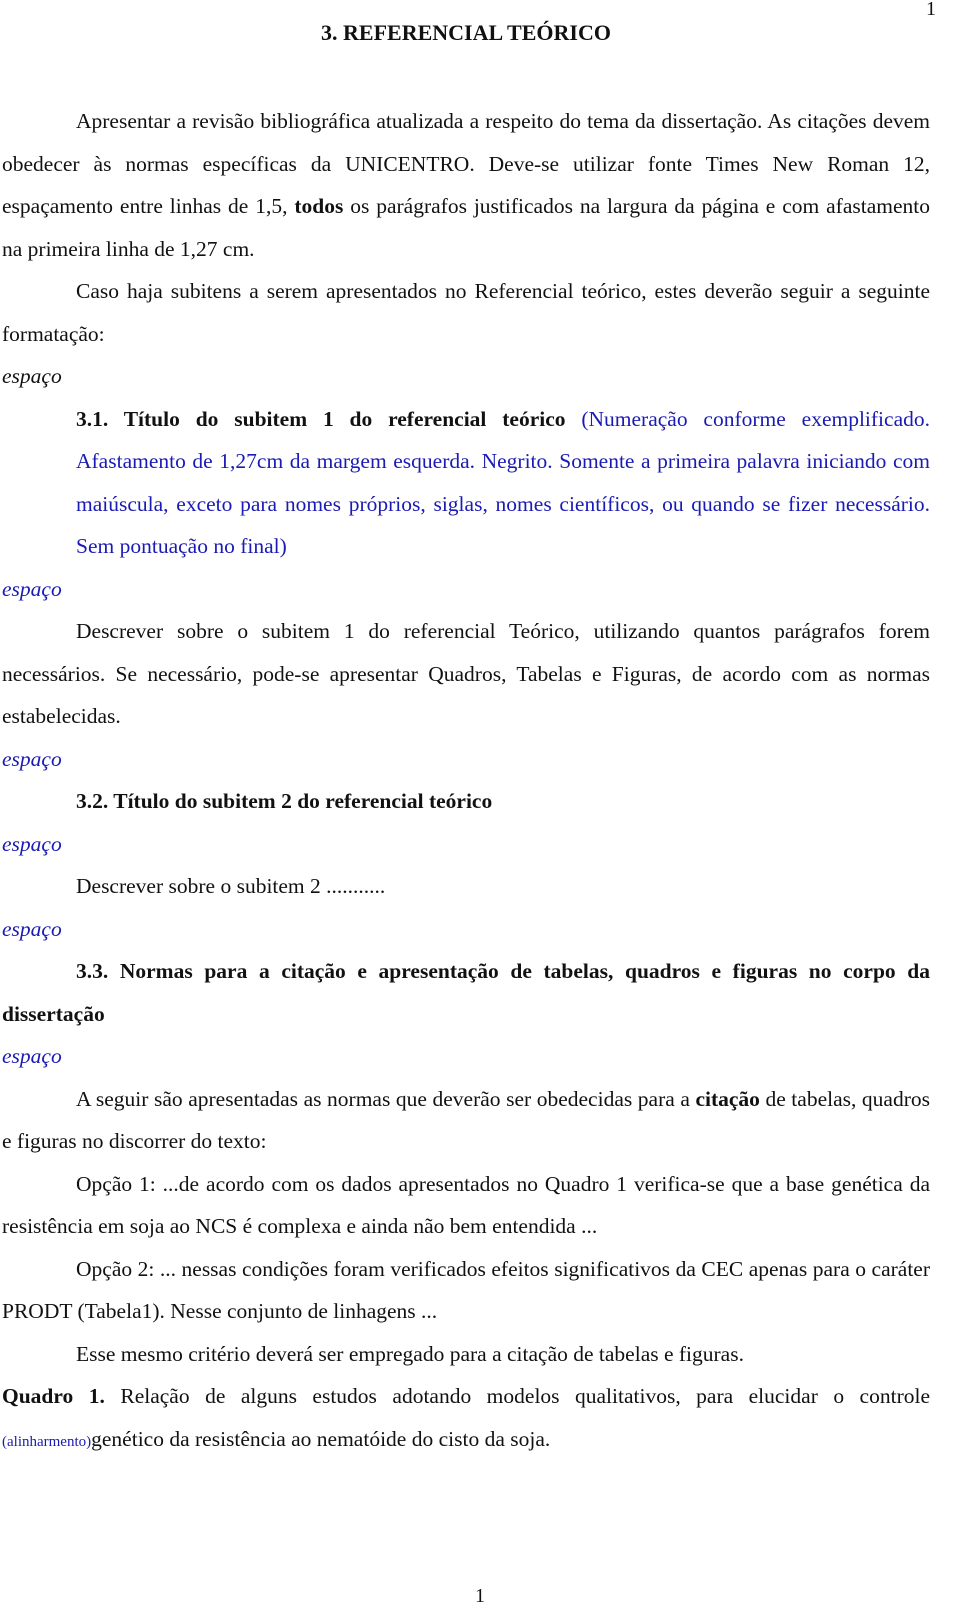  I want to click on page-title: 3. REFERENCIAL TEÓRICO, so click(466, 32).